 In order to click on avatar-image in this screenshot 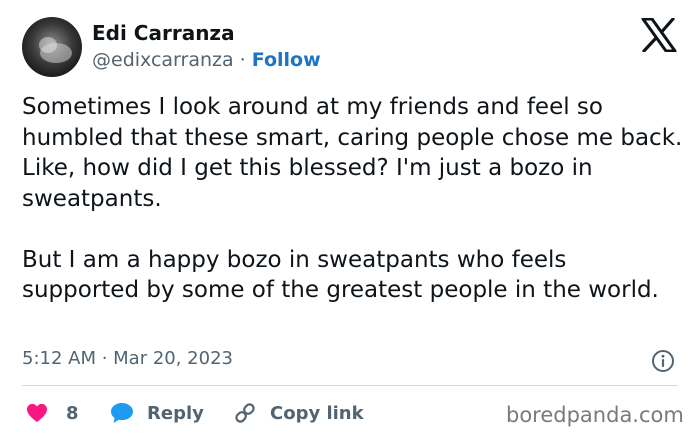, I will do `click(52, 47)`.